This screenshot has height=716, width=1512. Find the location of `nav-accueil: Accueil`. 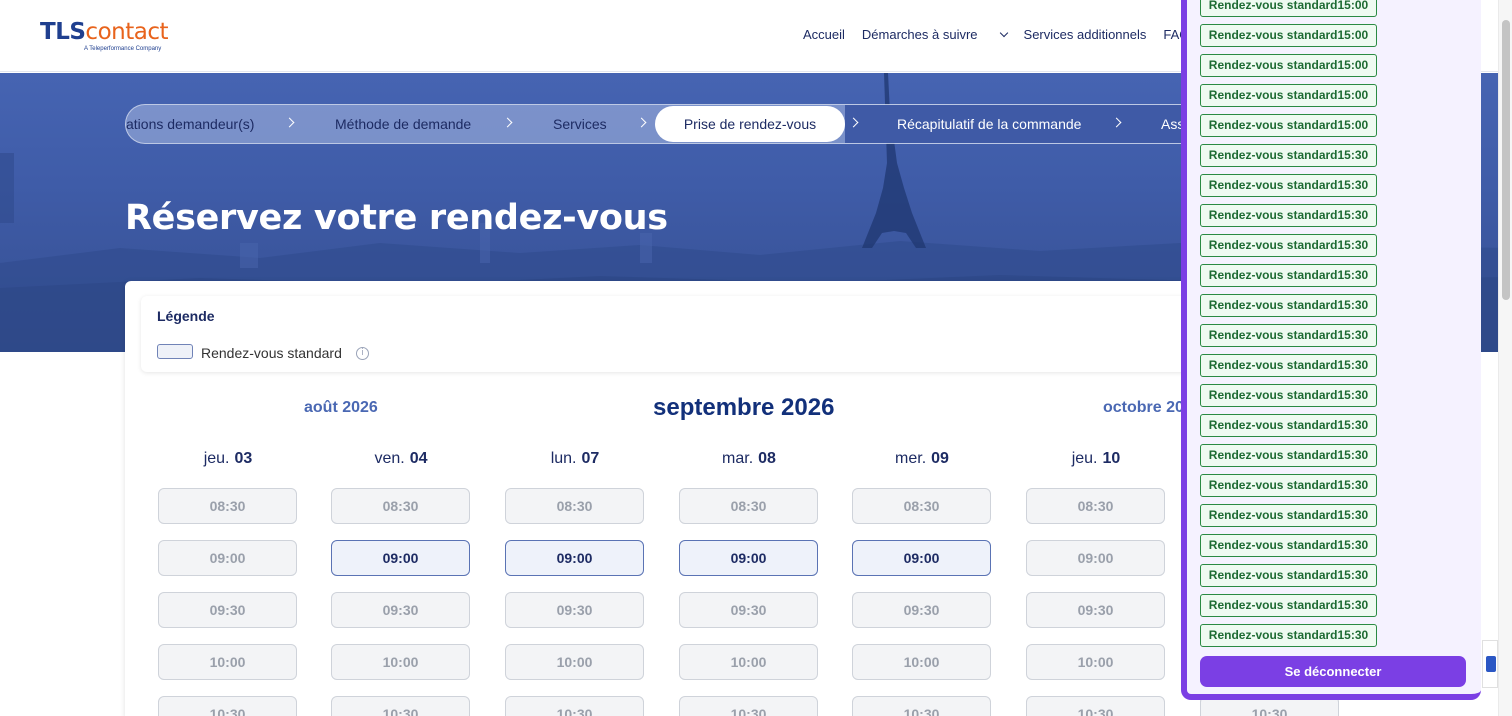

nav-accueil: Accueil is located at coordinates (824, 34).